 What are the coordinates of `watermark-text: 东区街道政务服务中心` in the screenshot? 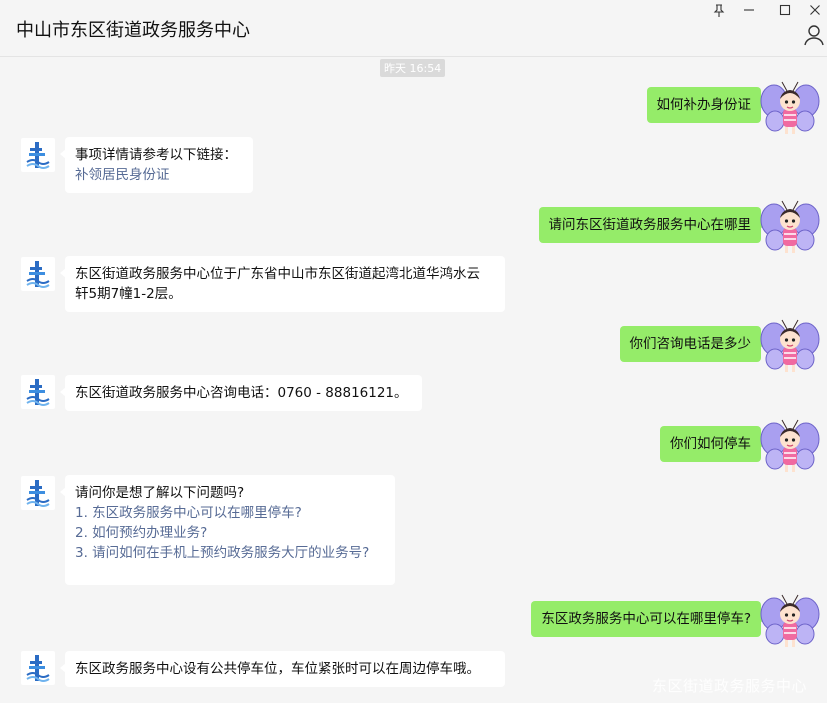 It's located at (730, 686).